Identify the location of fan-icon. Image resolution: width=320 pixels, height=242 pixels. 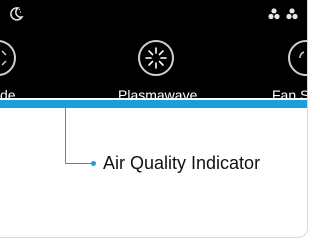
(302, 55).